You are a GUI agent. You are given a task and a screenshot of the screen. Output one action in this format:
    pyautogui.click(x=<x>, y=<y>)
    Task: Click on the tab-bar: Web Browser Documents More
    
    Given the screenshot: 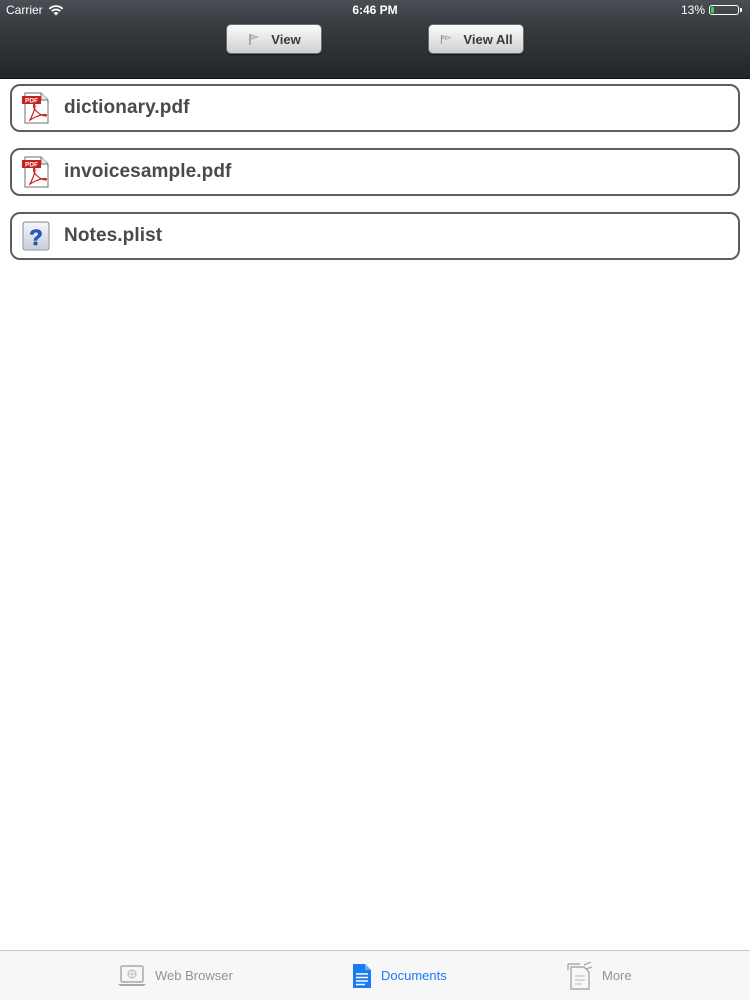 What is the action you would take?
    pyautogui.click(x=375, y=975)
    